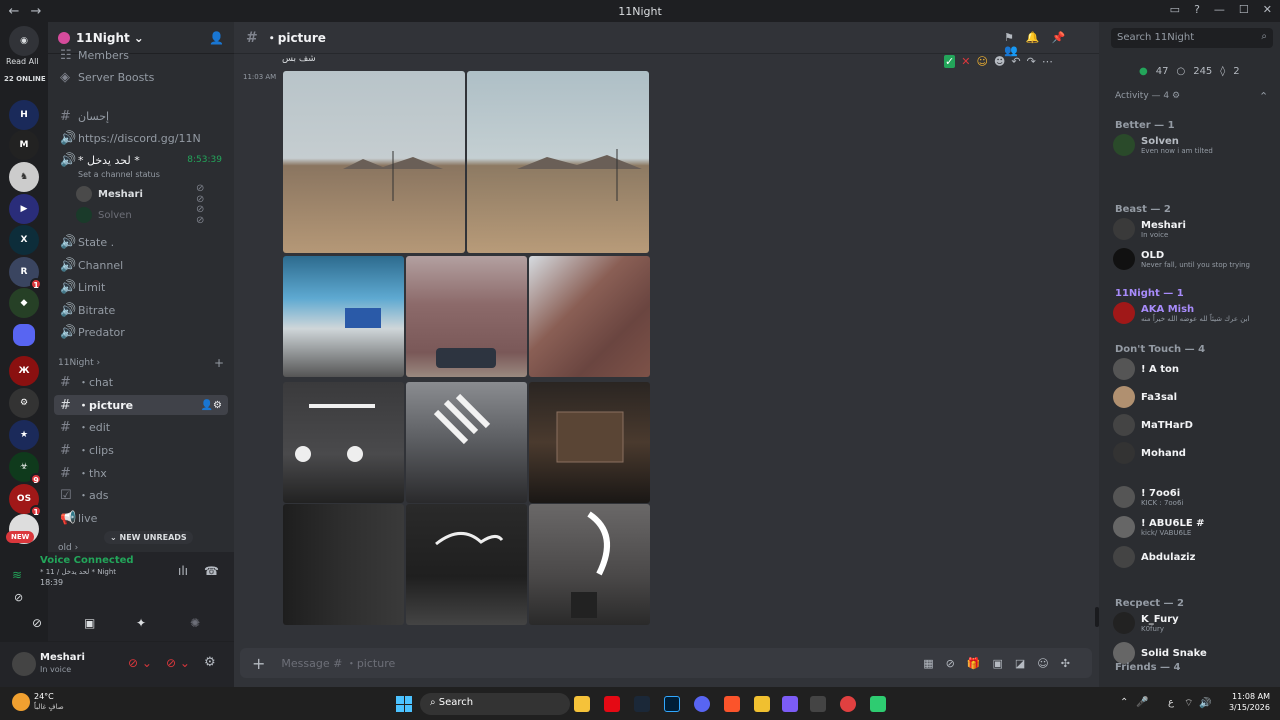  Describe the element at coordinates (338, 663) in the screenshot. I see `message-input: Message # ・picture` at that location.